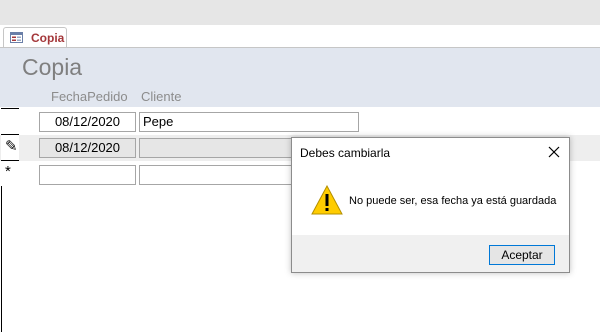 This screenshot has height=332, width=600. Describe the element at coordinates (16, 37) in the screenshot. I see `form-icon` at that location.